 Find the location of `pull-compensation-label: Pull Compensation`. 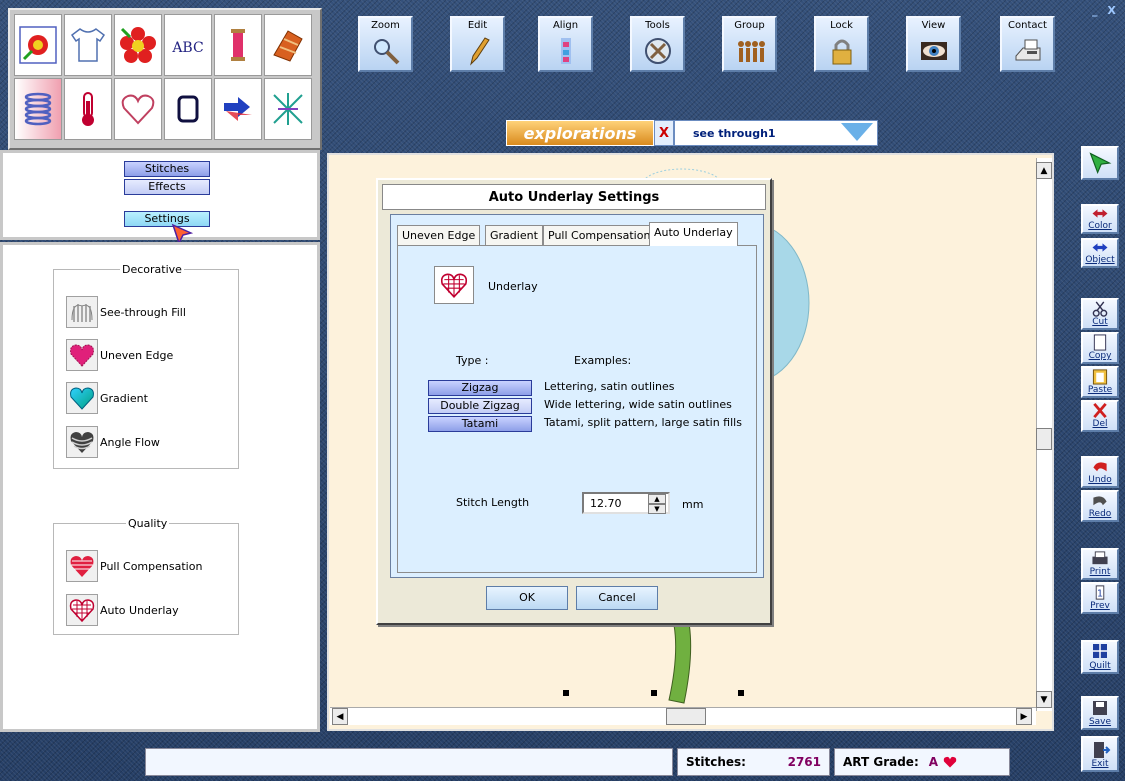

pull-compensation-label: Pull Compensation is located at coordinates (151, 566).